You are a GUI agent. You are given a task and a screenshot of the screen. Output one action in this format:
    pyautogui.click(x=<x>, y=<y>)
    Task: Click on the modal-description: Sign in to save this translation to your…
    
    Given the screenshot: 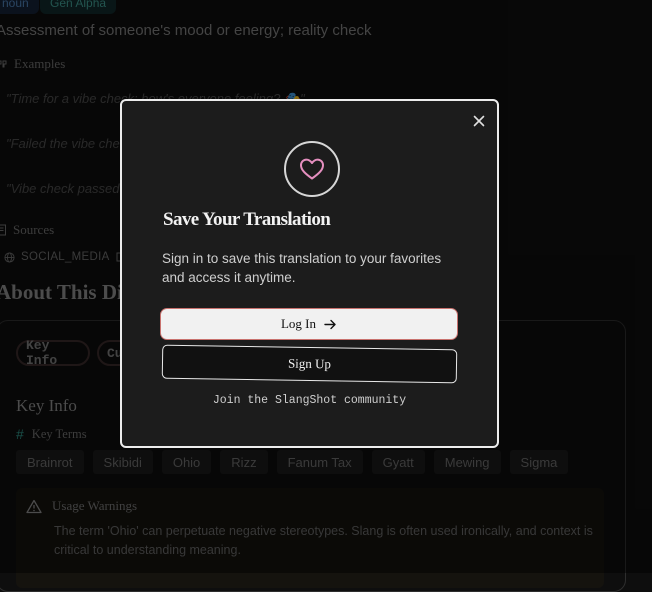 What is the action you would take?
    pyautogui.click(x=302, y=268)
    